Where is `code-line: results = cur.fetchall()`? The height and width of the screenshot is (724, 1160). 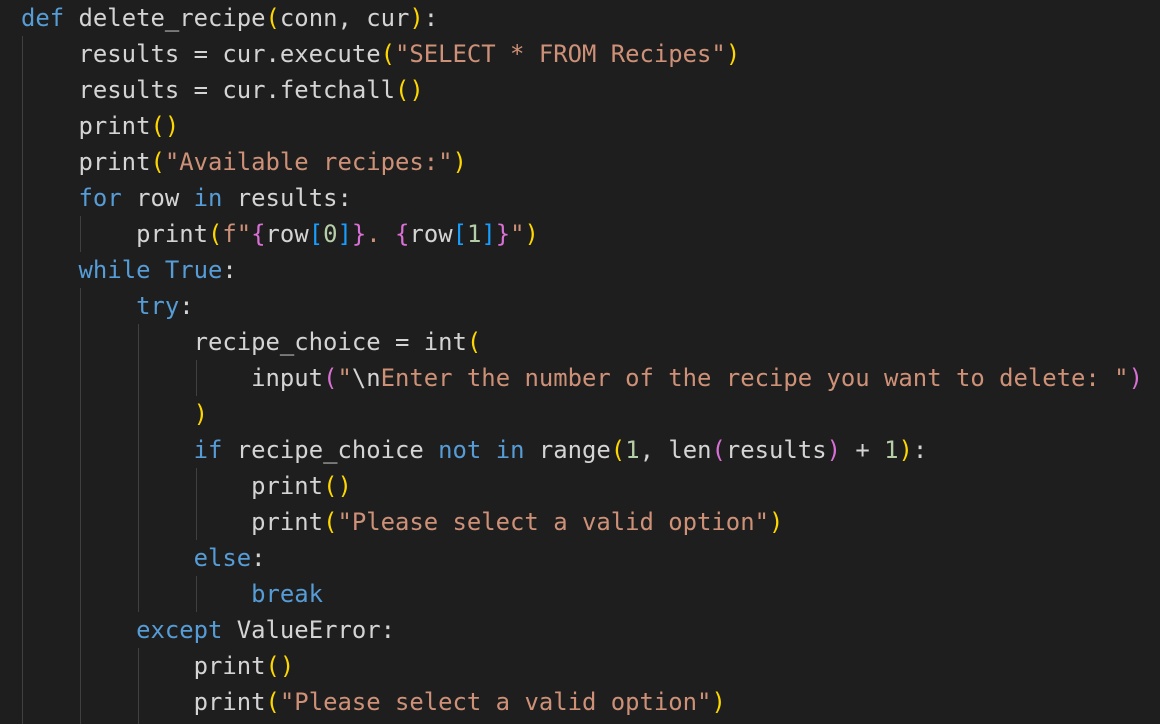 code-line: results = cur.fetchall() is located at coordinates (582, 90).